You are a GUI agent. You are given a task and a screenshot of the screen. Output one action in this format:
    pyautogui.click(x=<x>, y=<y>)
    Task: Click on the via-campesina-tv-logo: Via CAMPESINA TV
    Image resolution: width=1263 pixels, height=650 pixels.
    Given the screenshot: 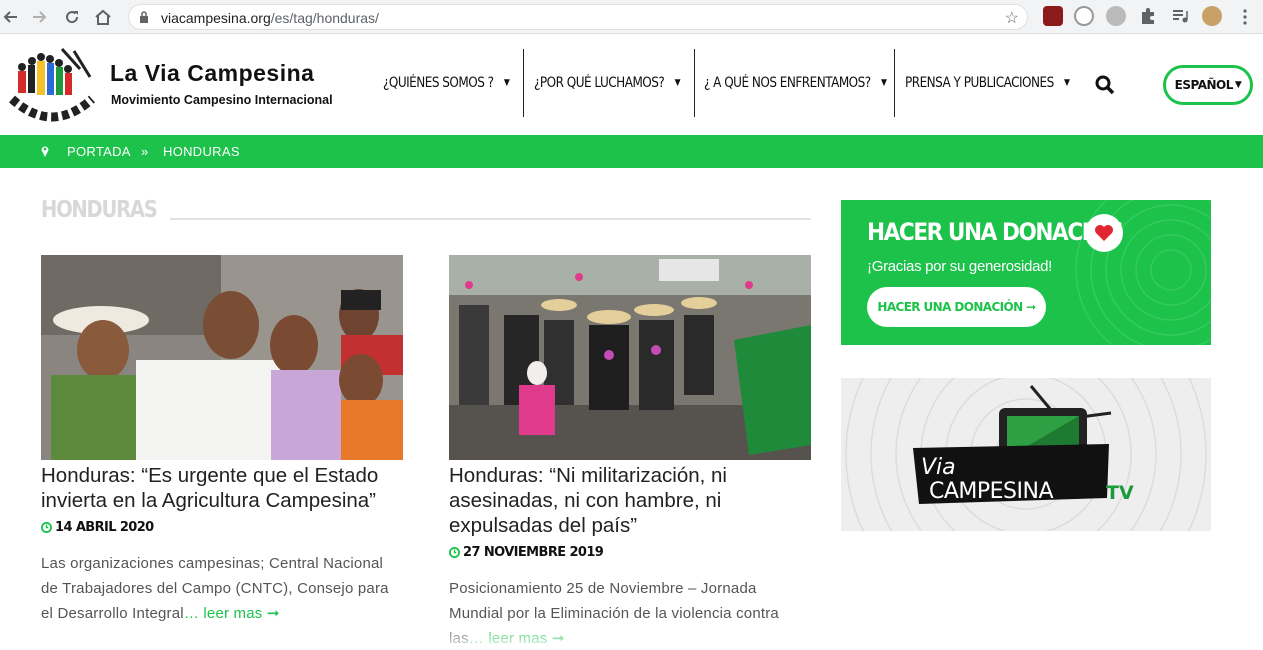 What is the action you would take?
    pyautogui.click(x=1026, y=454)
    